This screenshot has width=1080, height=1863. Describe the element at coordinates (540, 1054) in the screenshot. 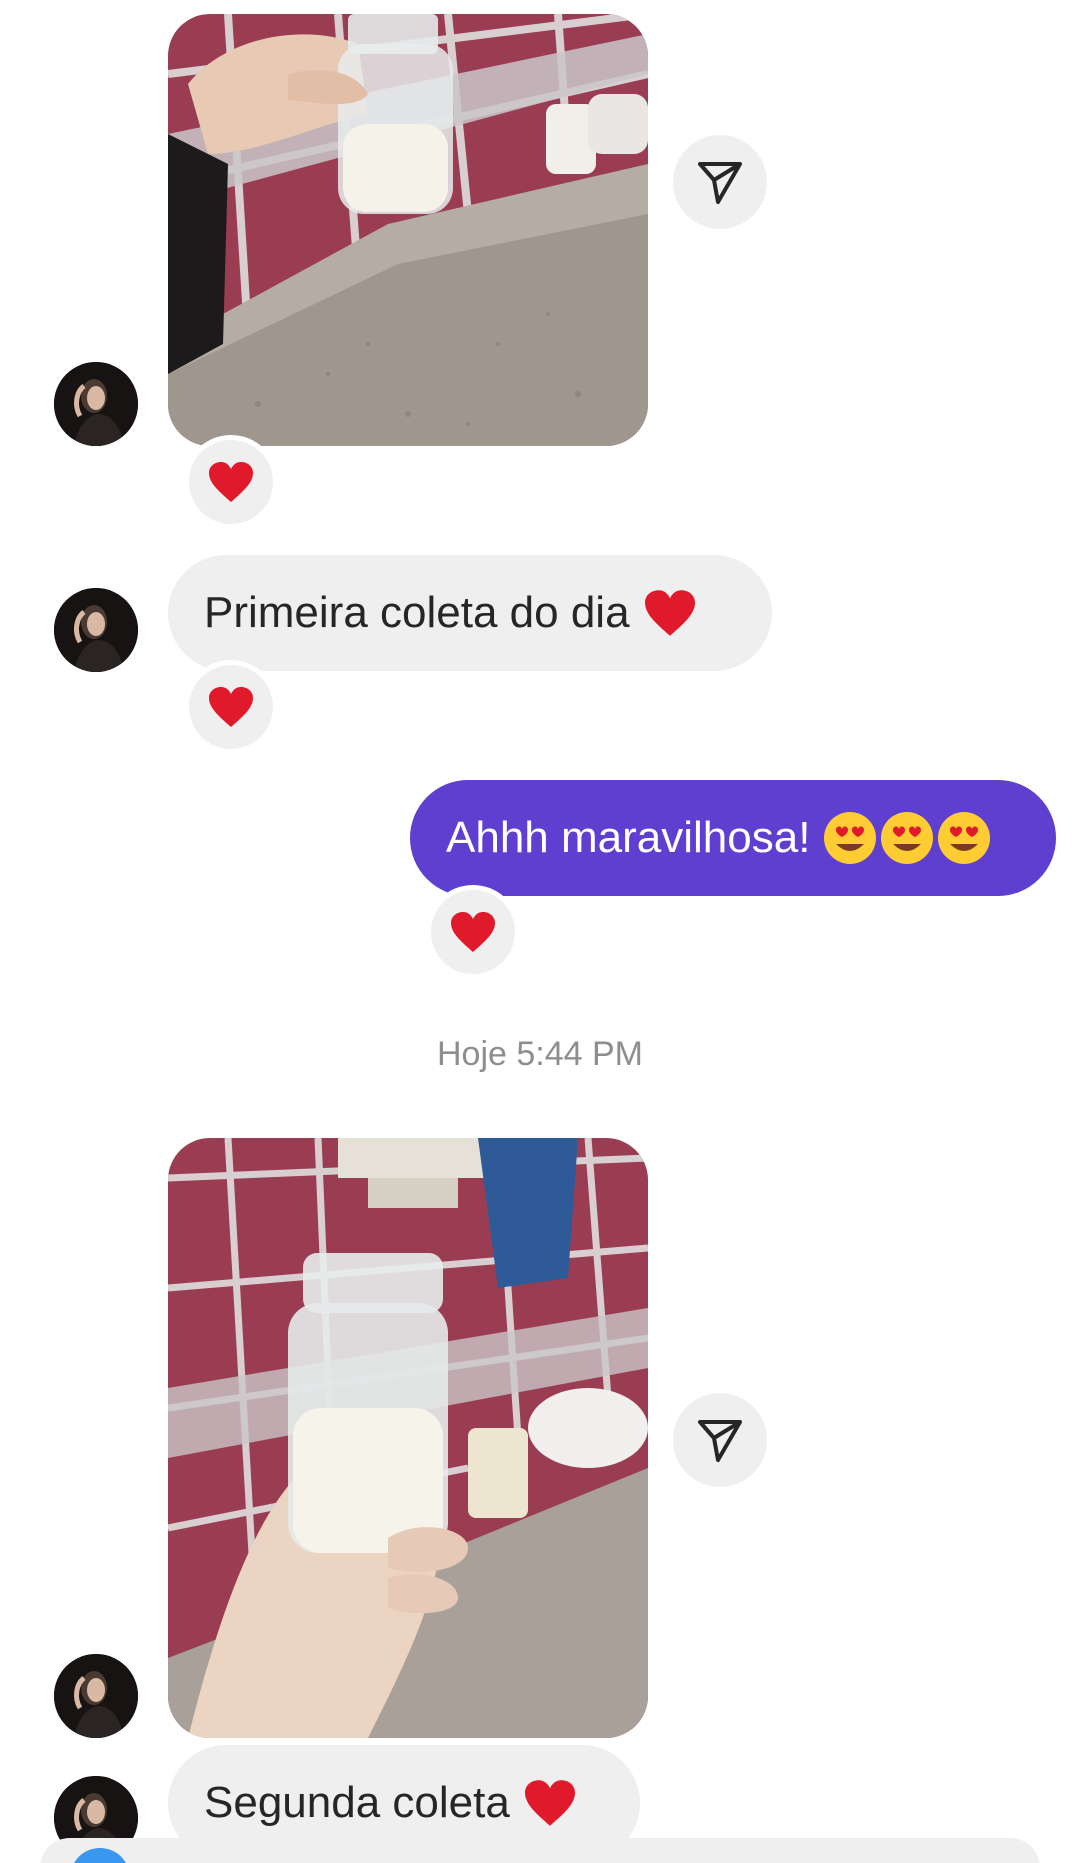

I see `timestamp: Hoje 5:44 PM` at that location.